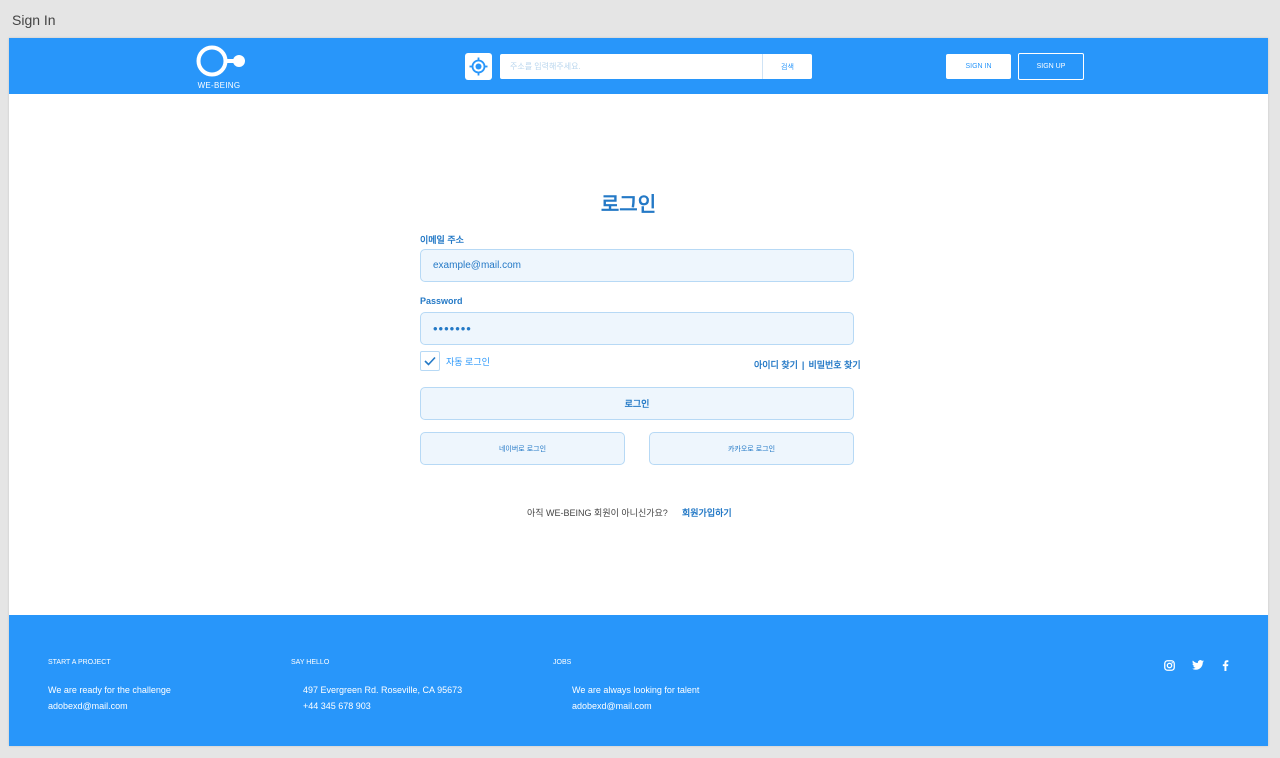 The height and width of the screenshot is (758, 1280). I want to click on password-field, so click(637, 328).